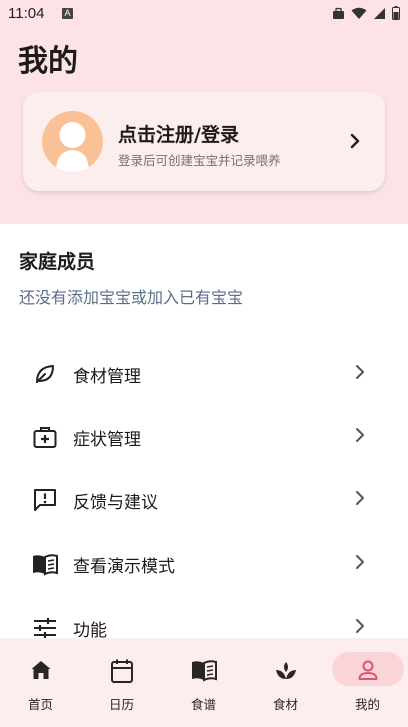 The width and height of the screenshot is (408, 727). What do you see at coordinates (178, 135) in the screenshot?
I see `login-title: 点击注册/登录` at bounding box center [178, 135].